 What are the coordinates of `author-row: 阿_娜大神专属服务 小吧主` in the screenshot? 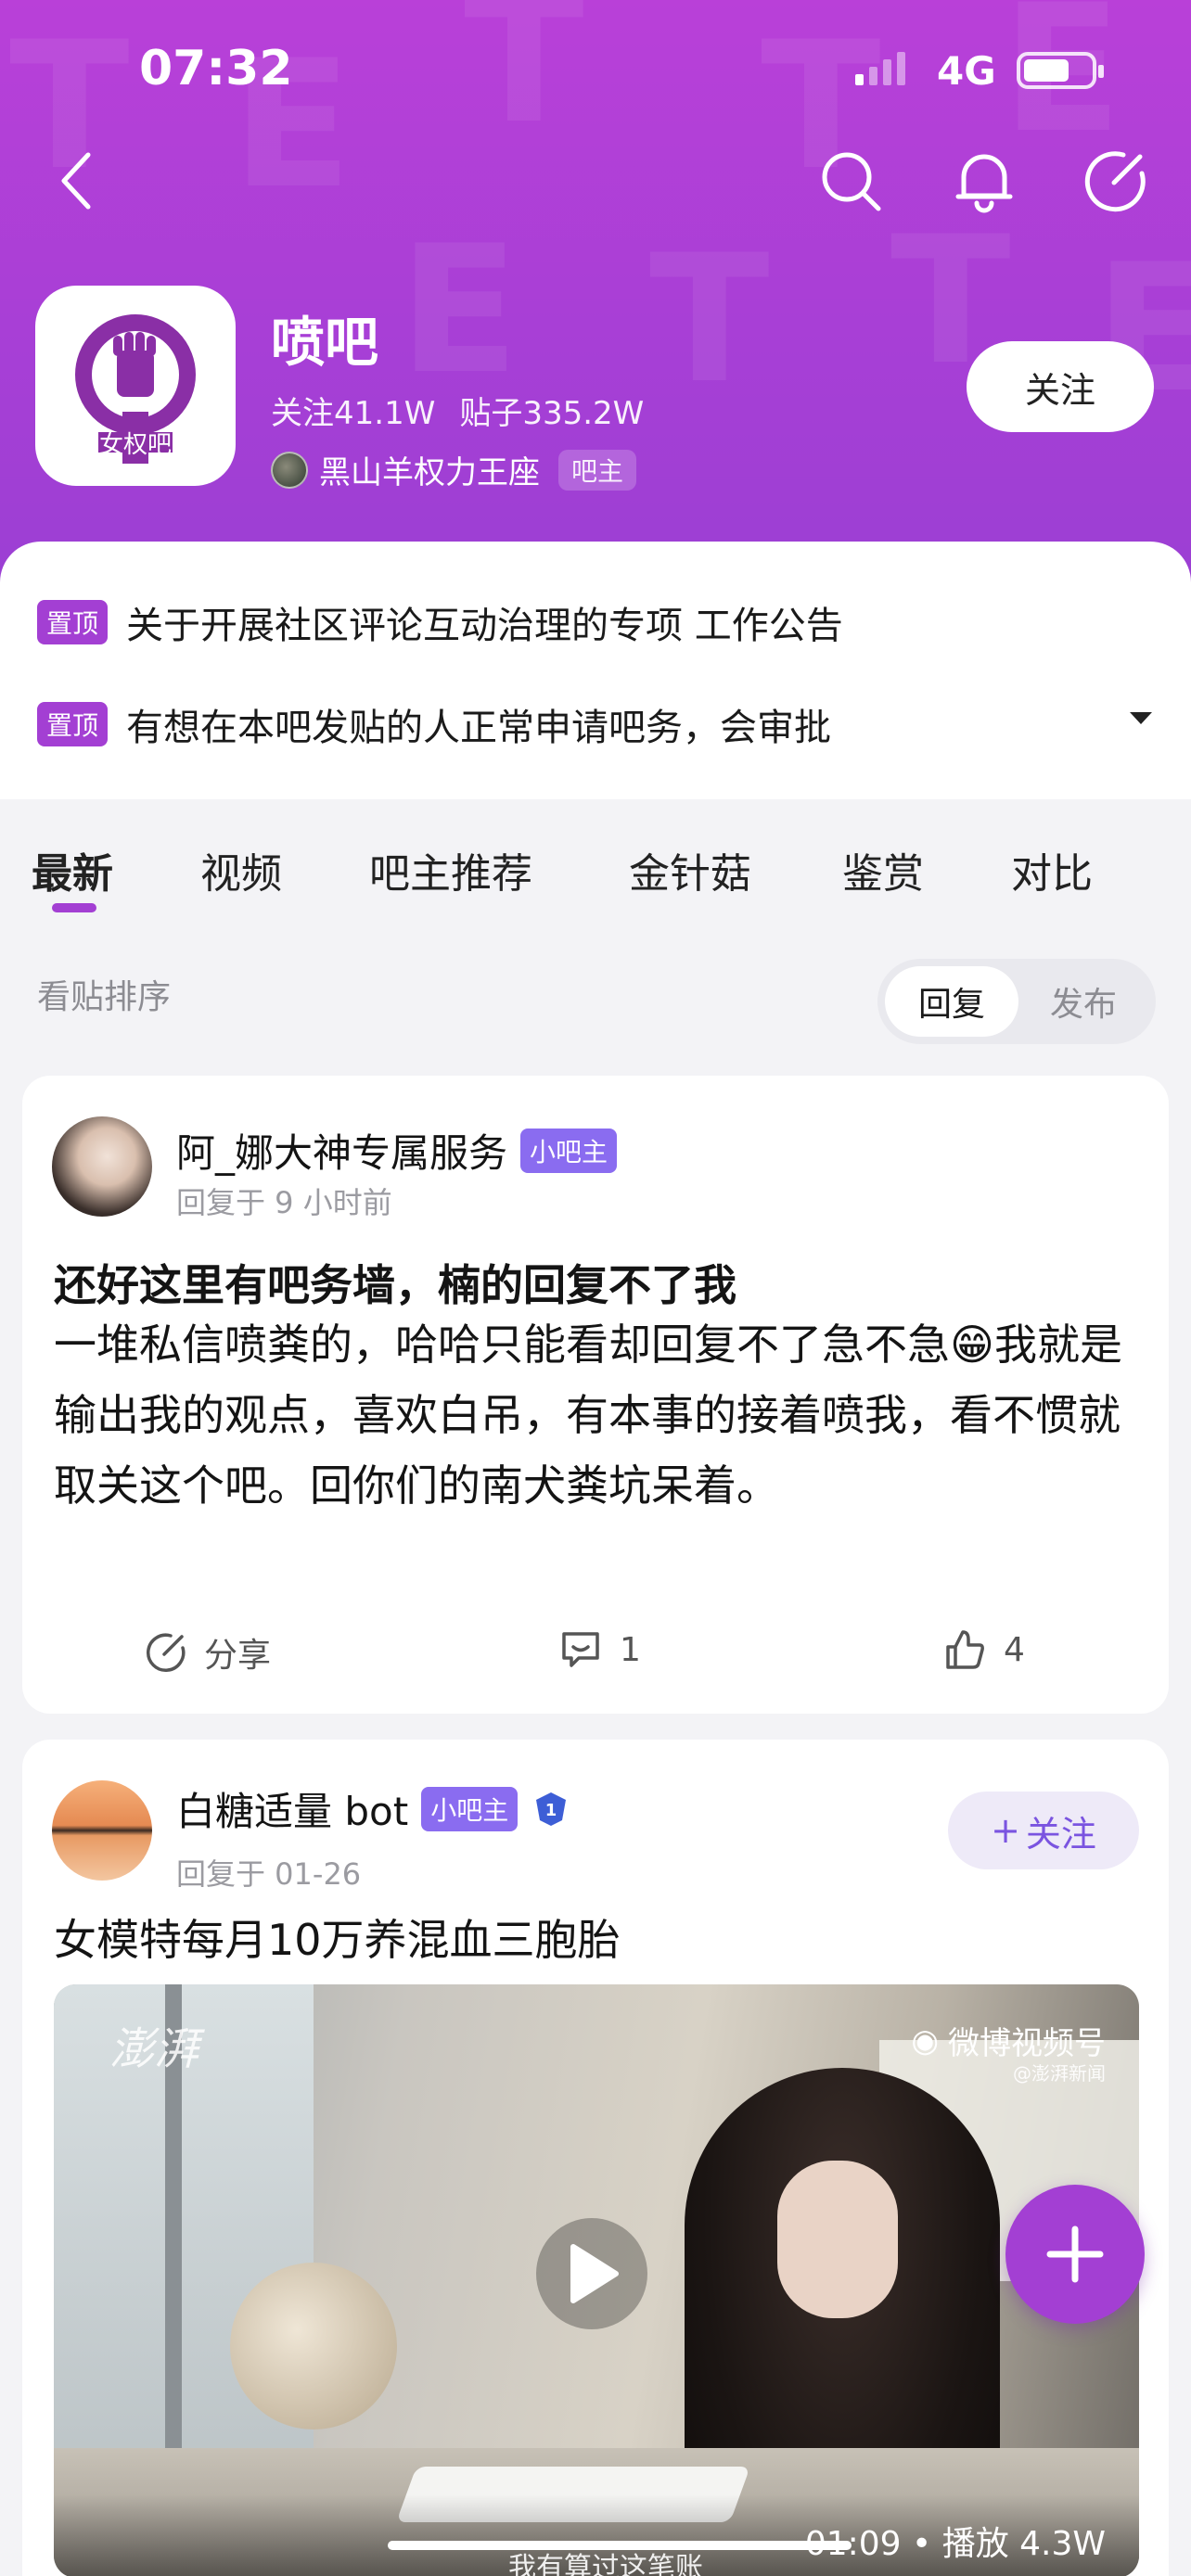 It's located at (397, 1150).